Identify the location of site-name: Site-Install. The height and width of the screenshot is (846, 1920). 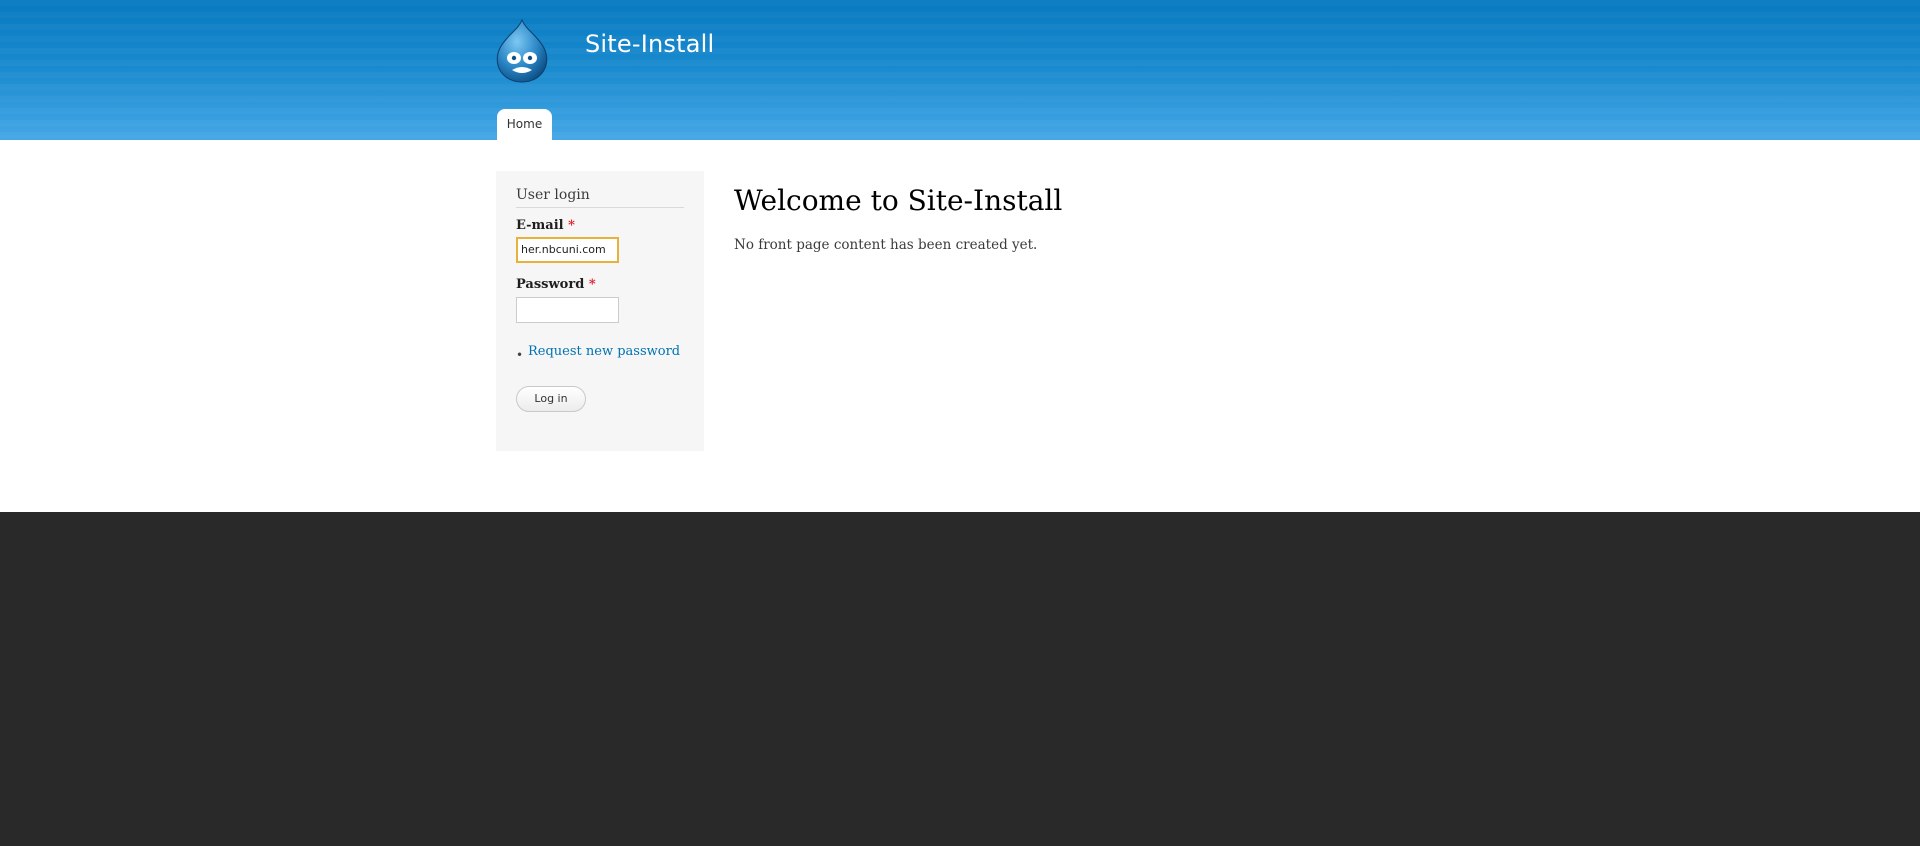
(649, 44).